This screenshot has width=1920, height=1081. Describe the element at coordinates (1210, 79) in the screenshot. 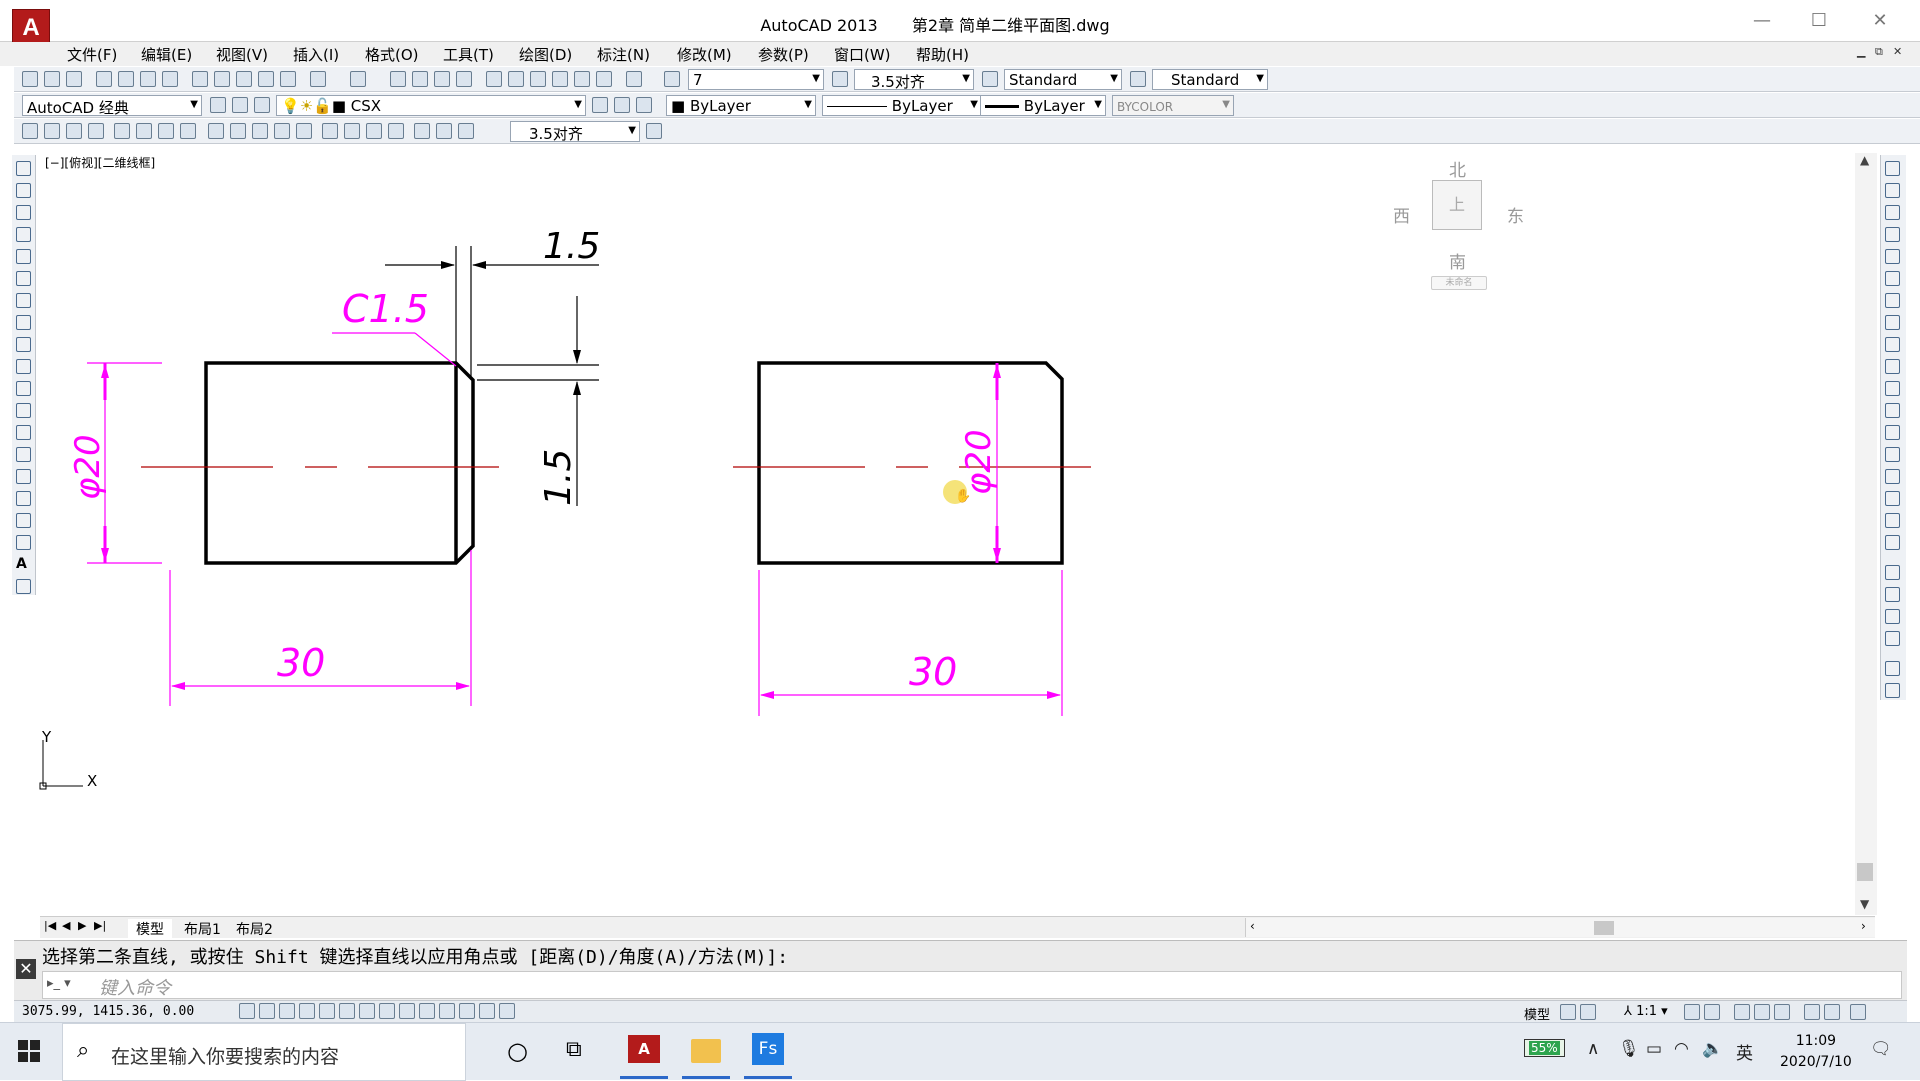

I see `mleader-style-select: Standard ▼` at that location.